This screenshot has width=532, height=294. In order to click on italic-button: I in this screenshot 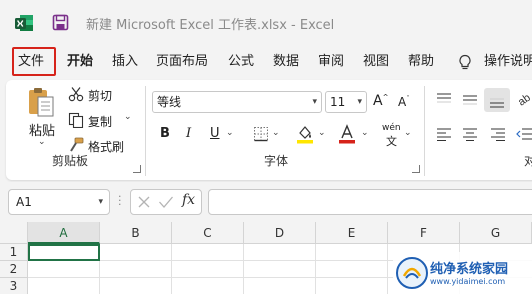, I will do `click(188, 133)`.